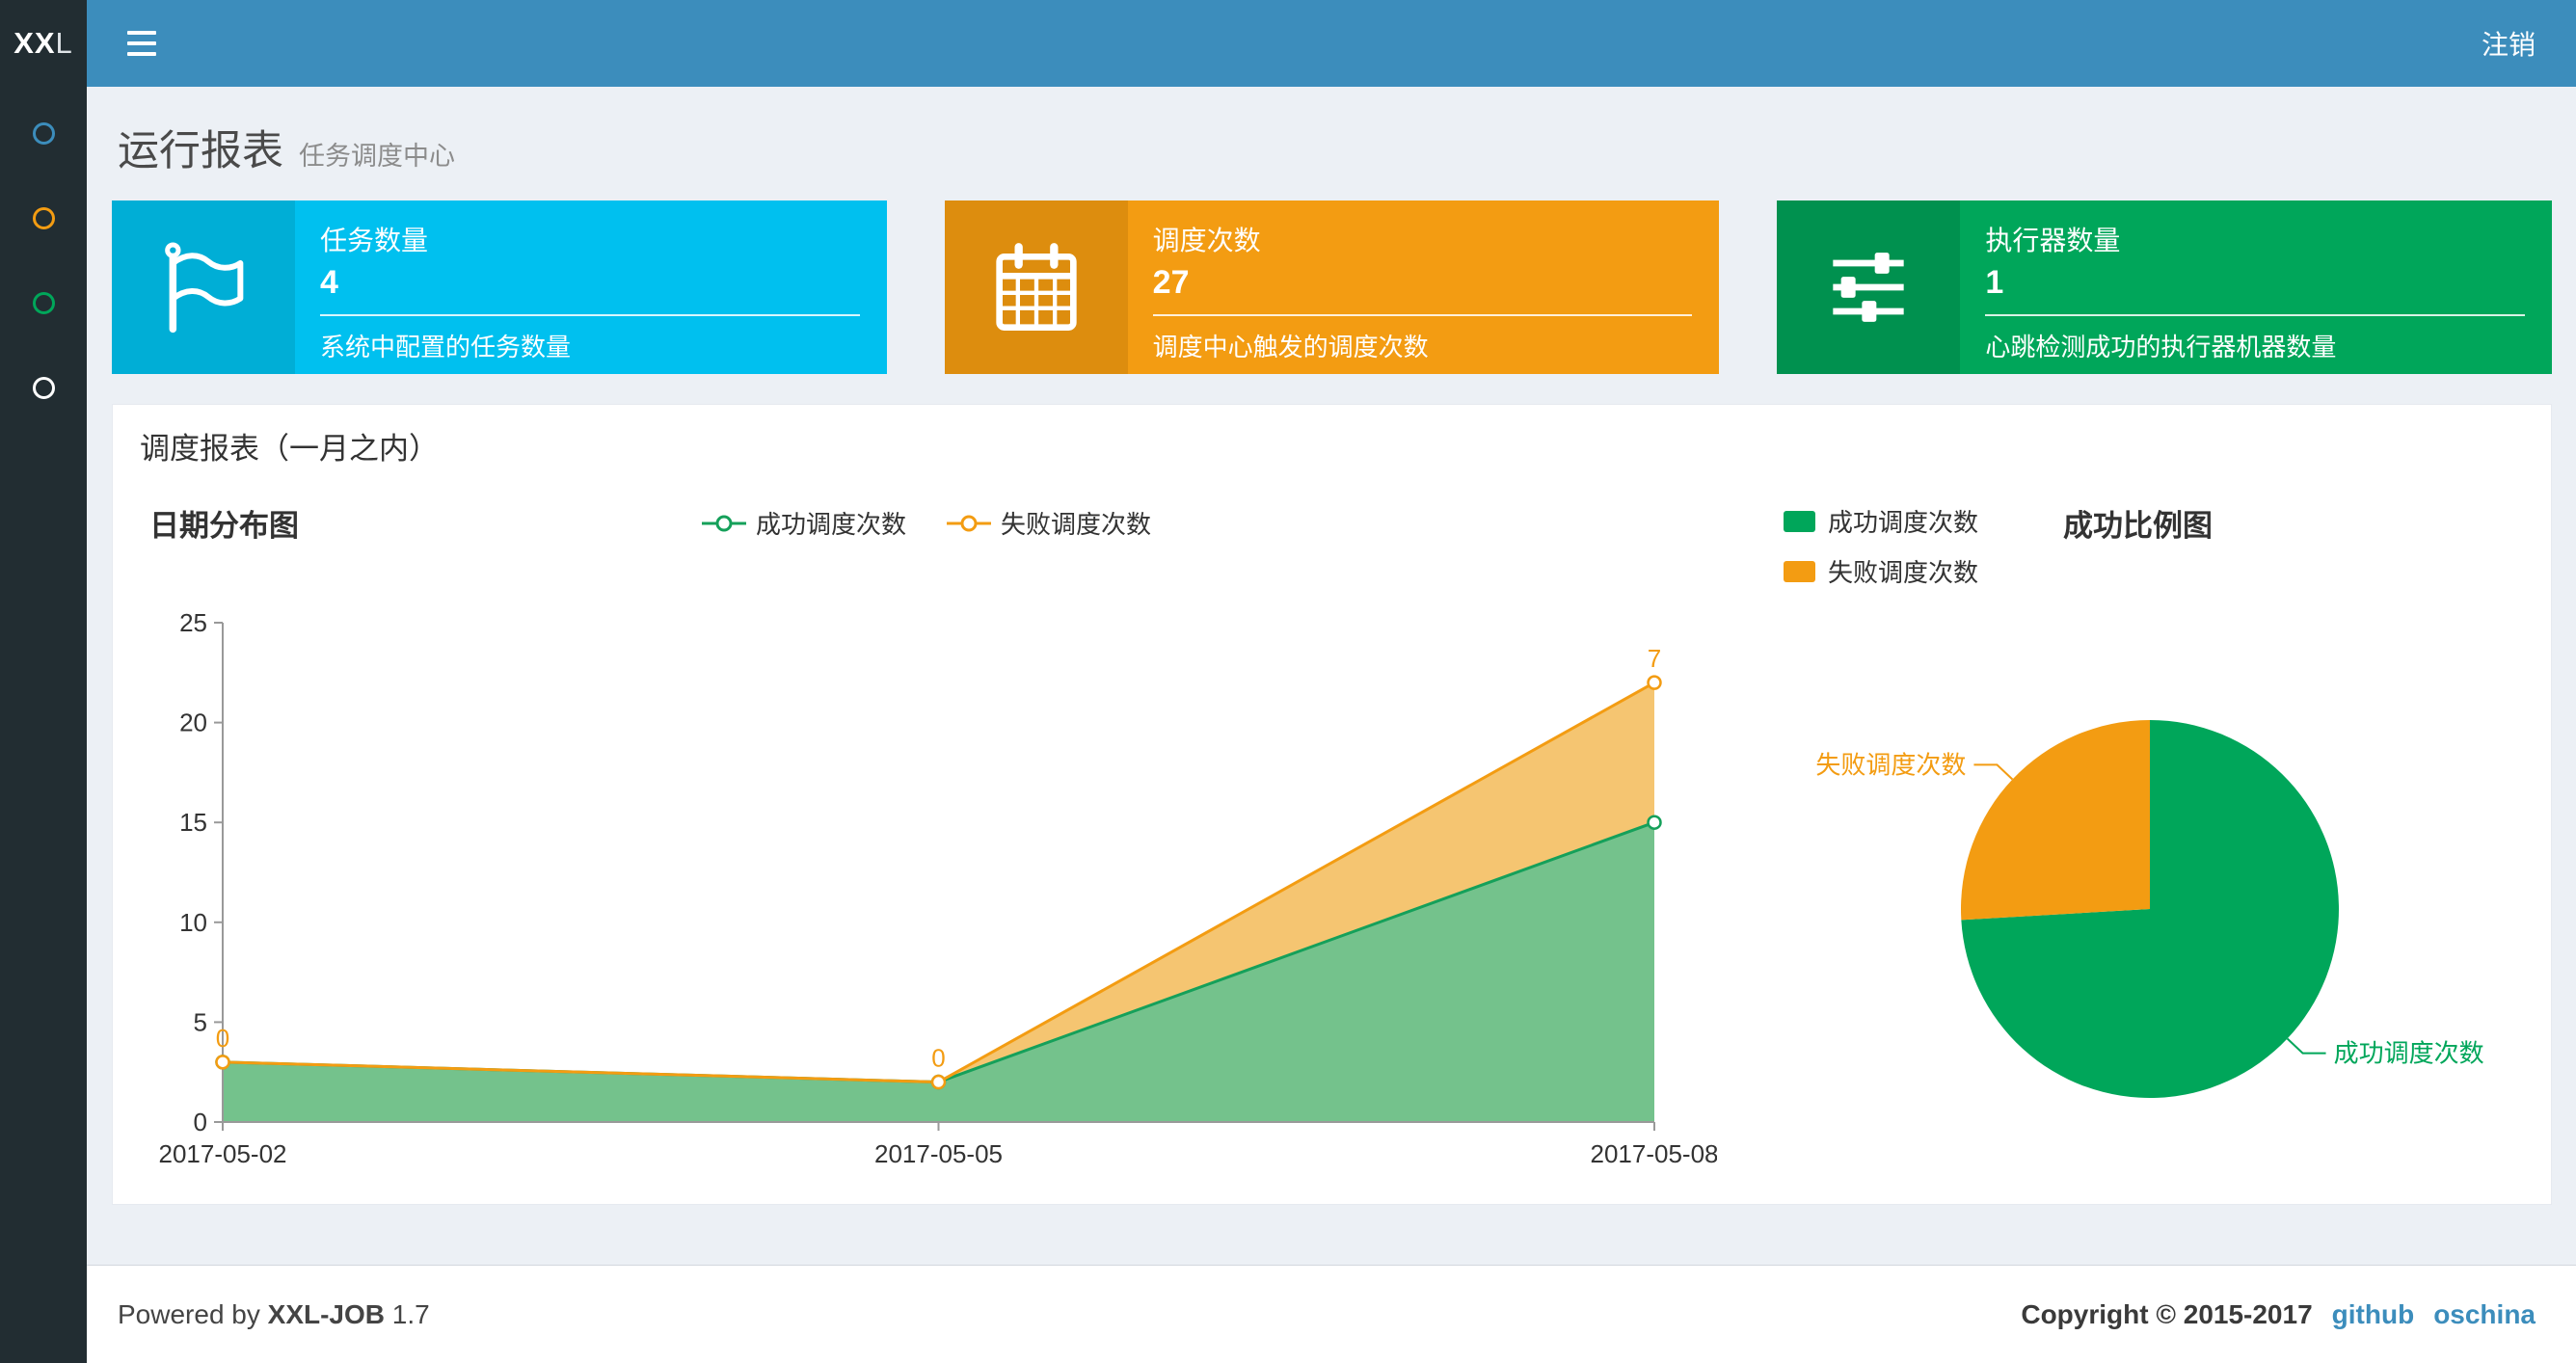 The width and height of the screenshot is (2576, 1363). I want to click on sliders-icon, so click(1869, 287).